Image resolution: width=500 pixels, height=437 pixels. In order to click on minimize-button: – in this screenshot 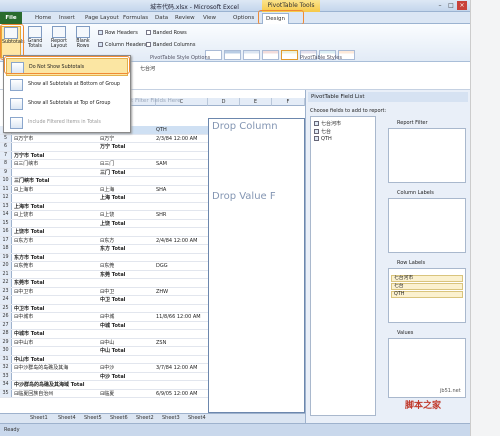, I will do `click(440, 5)`.